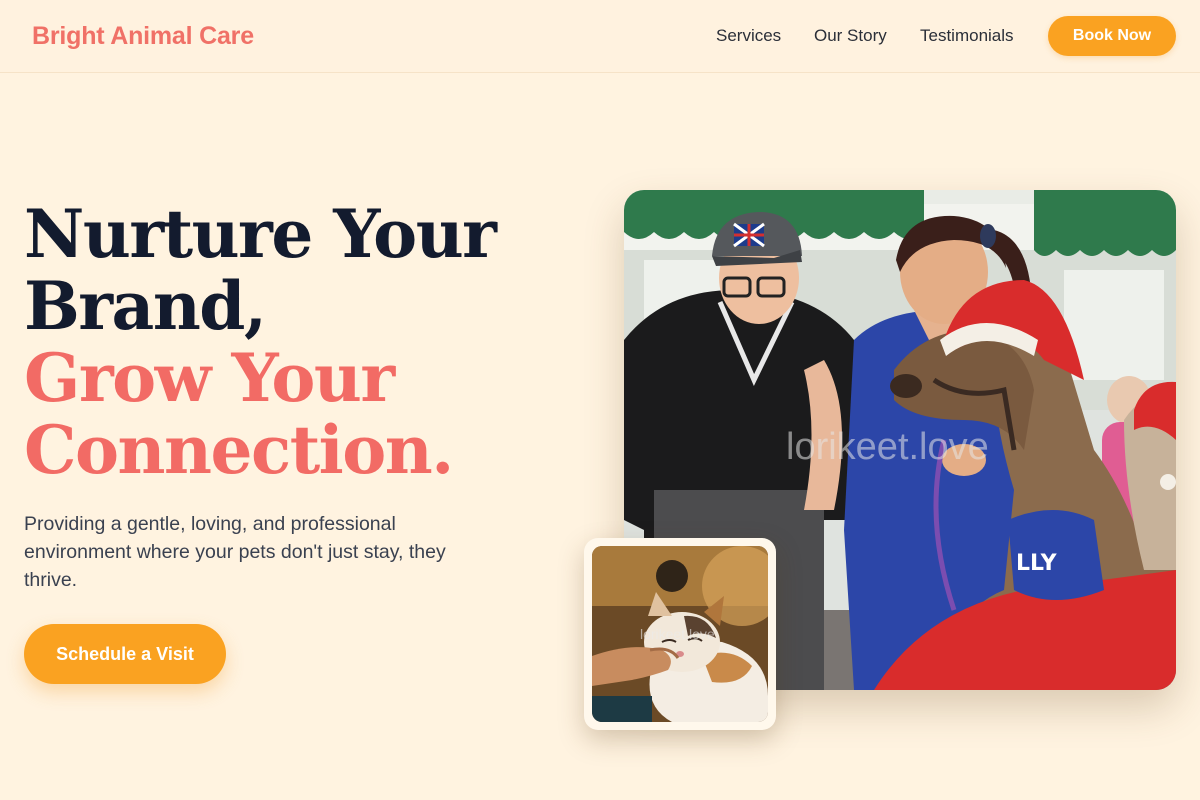  What do you see at coordinates (209, 378) in the screenshot?
I see `headline-line-3: Grow Your` at bounding box center [209, 378].